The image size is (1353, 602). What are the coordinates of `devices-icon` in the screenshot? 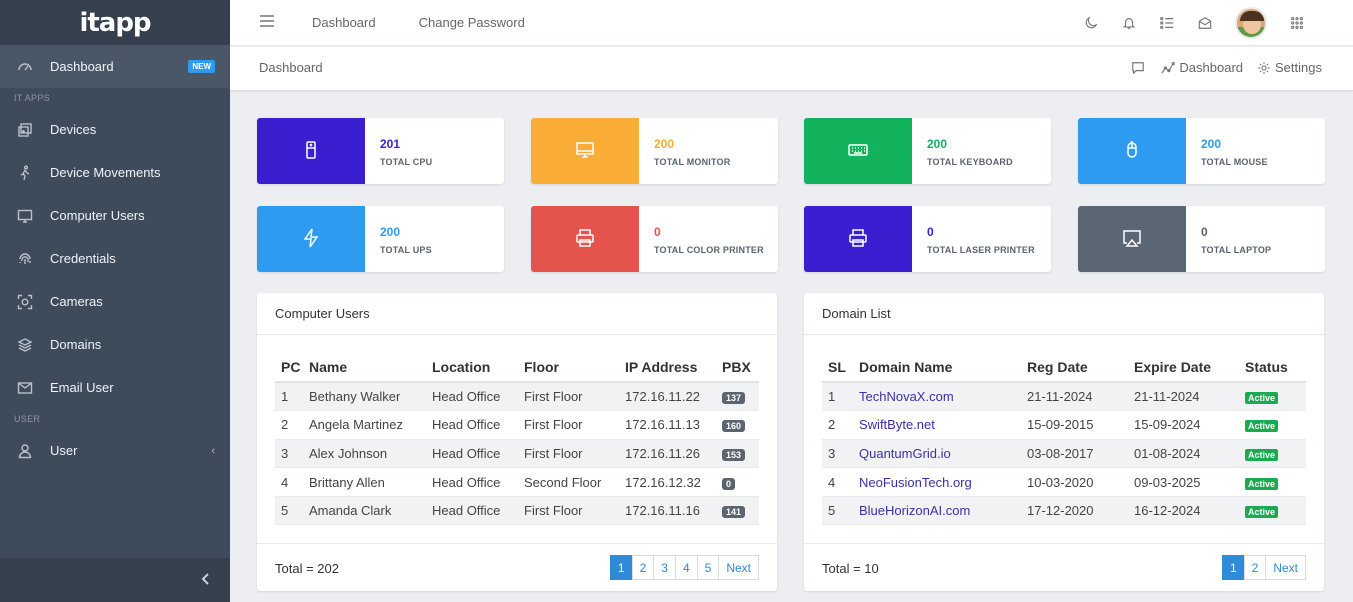 It's located at (25, 130).